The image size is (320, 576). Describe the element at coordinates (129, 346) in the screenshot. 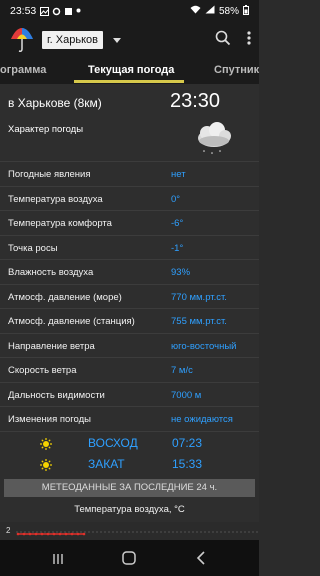

I see `weather-row: Направление ветра юго-восточный` at that location.